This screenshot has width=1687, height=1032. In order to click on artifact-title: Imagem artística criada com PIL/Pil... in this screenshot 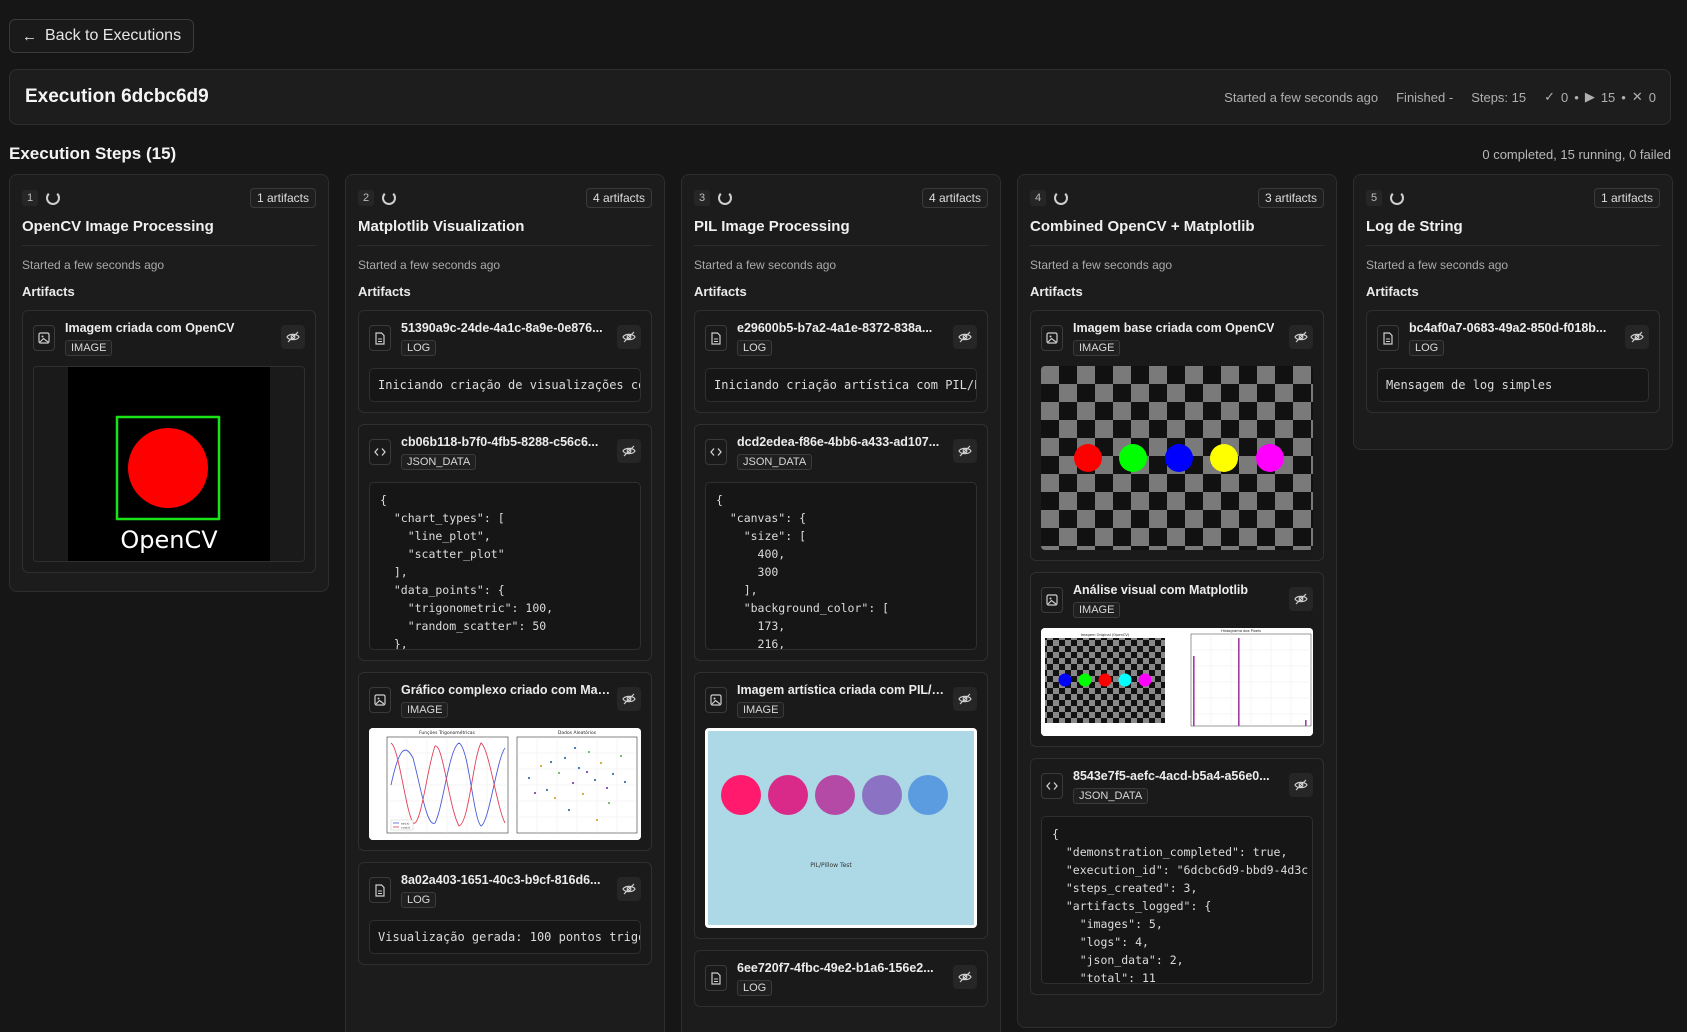, I will do `click(842, 690)`.